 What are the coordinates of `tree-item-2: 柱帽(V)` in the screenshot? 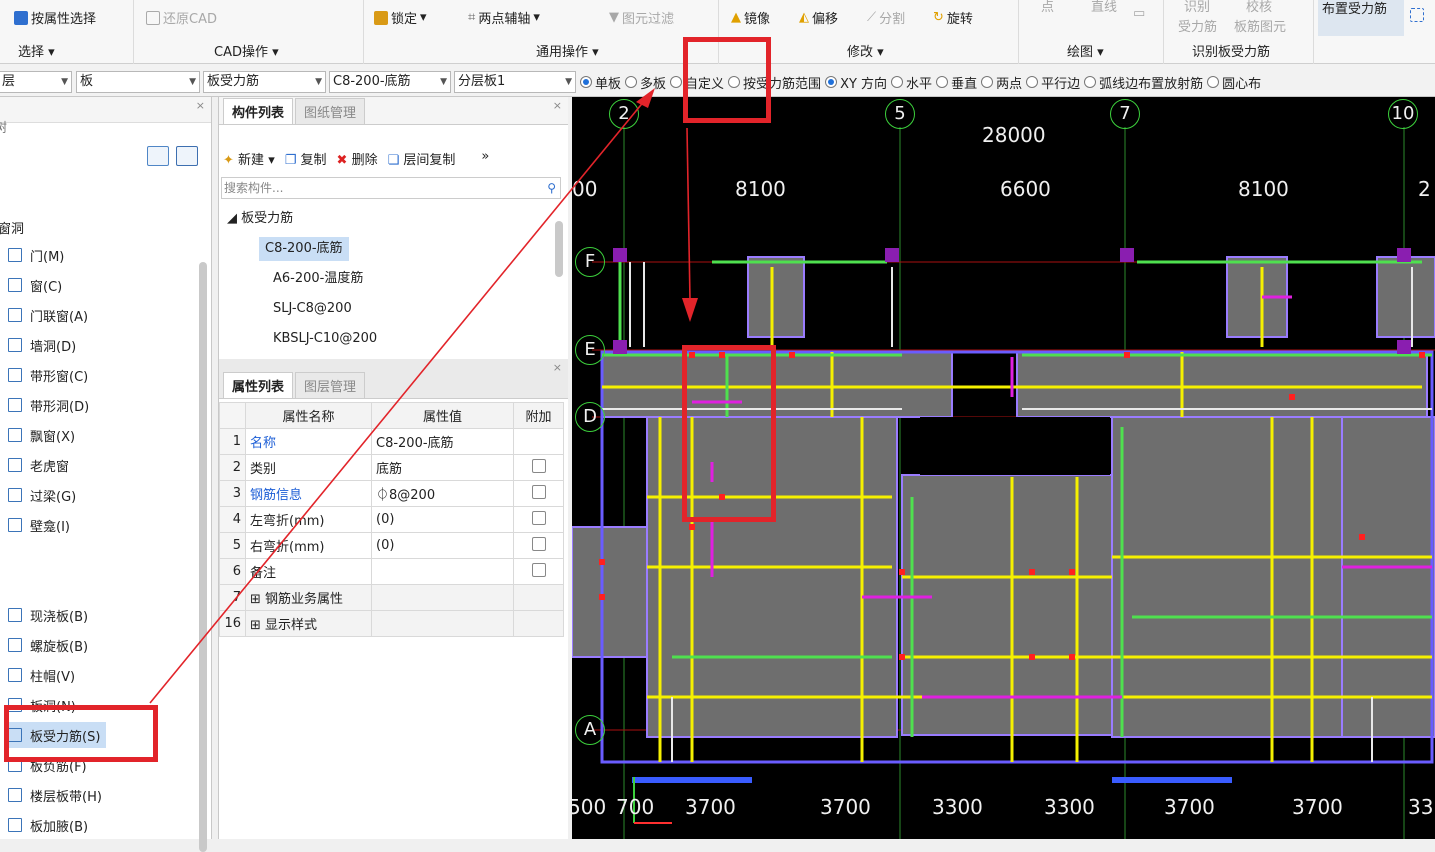 It's located at (41, 675).